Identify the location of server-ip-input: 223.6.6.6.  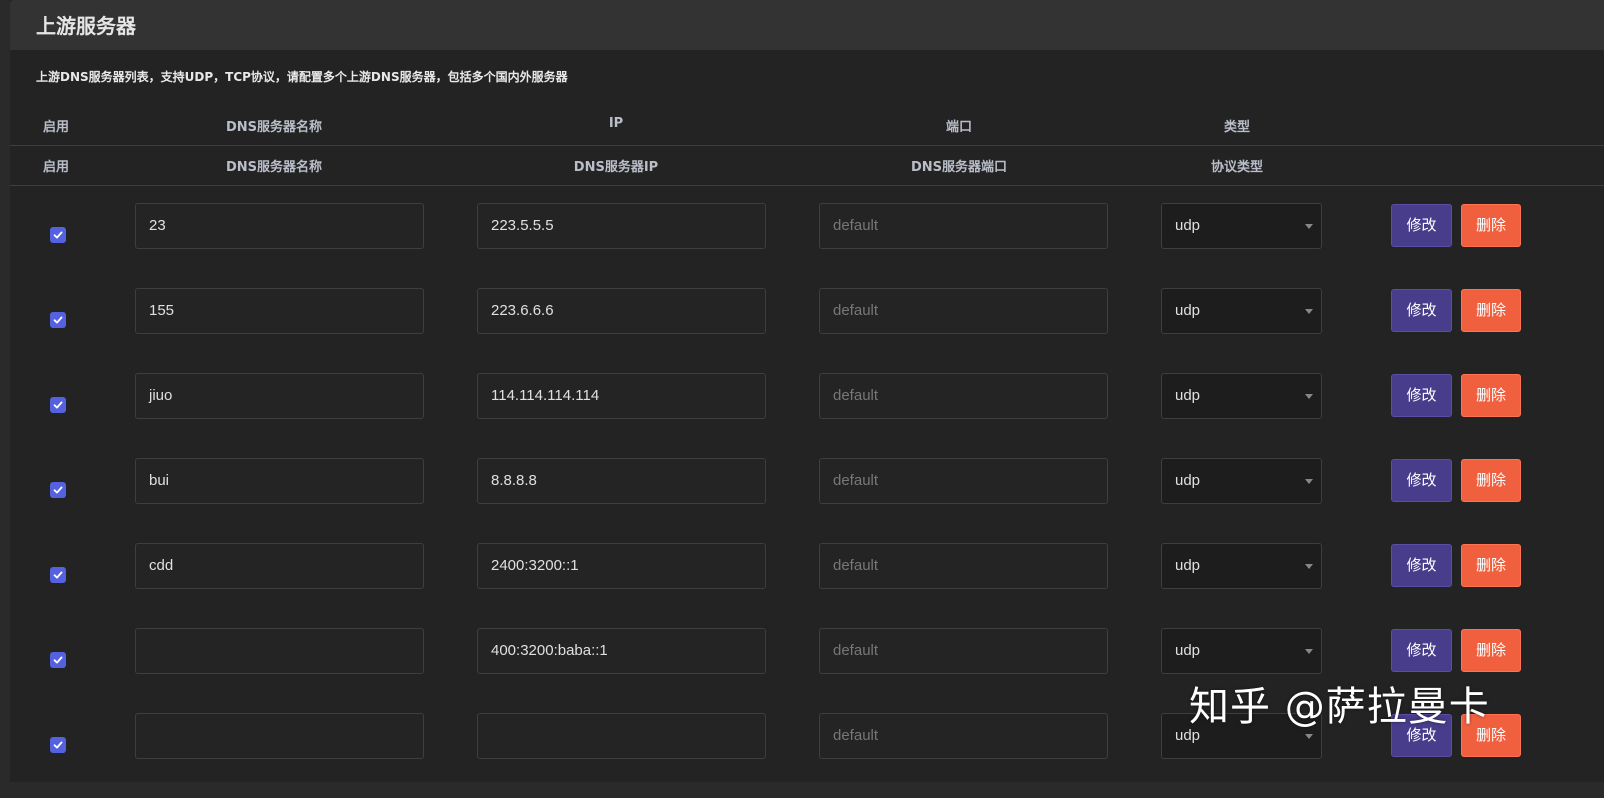
(621, 311).